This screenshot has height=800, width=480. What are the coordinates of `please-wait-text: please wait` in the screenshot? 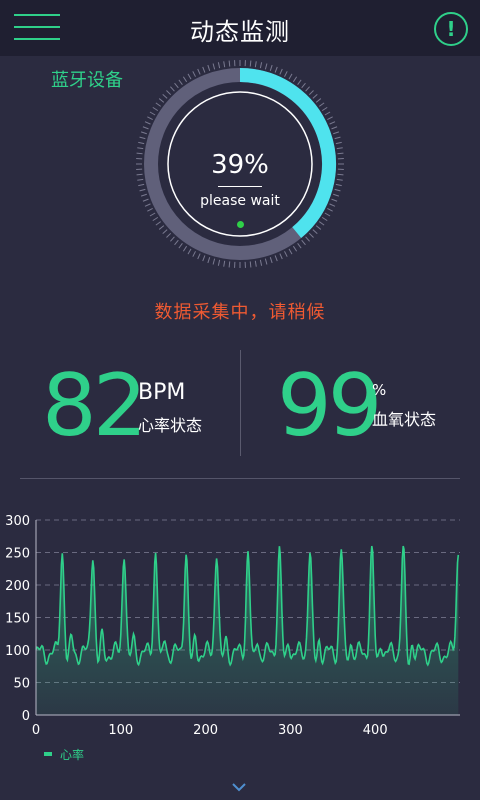 It's located at (240, 201).